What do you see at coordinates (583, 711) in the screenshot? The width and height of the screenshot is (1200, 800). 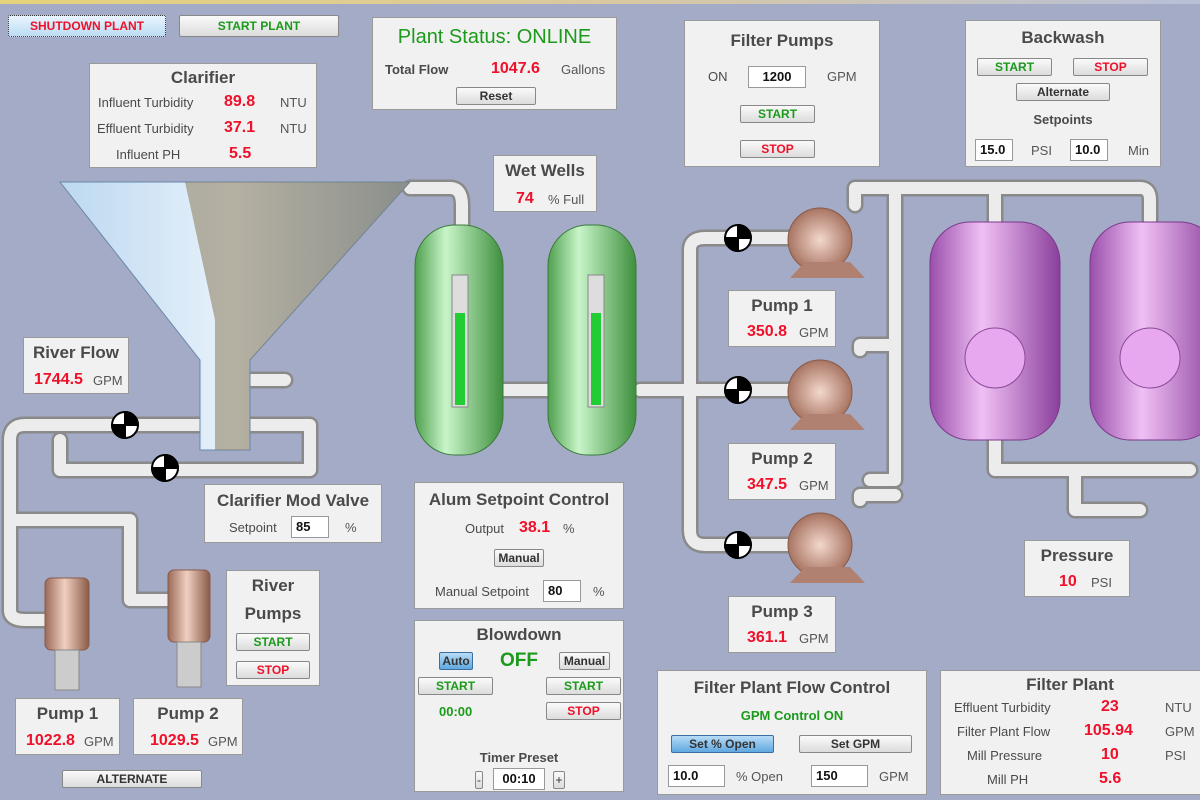 I see `blowdown-stop-button: STOP` at bounding box center [583, 711].